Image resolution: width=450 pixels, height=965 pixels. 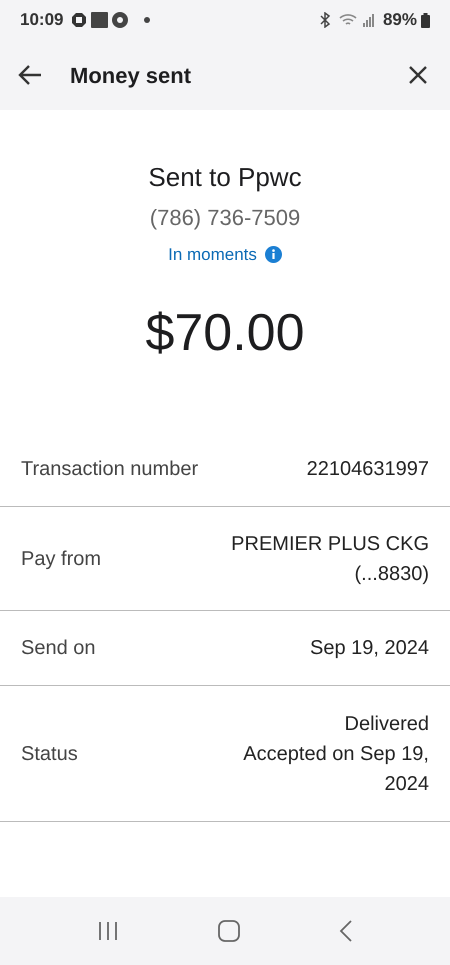 What do you see at coordinates (335, 754) in the screenshot?
I see `detail-value: Delivered Accepted on Sep 19, 2024` at bounding box center [335, 754].